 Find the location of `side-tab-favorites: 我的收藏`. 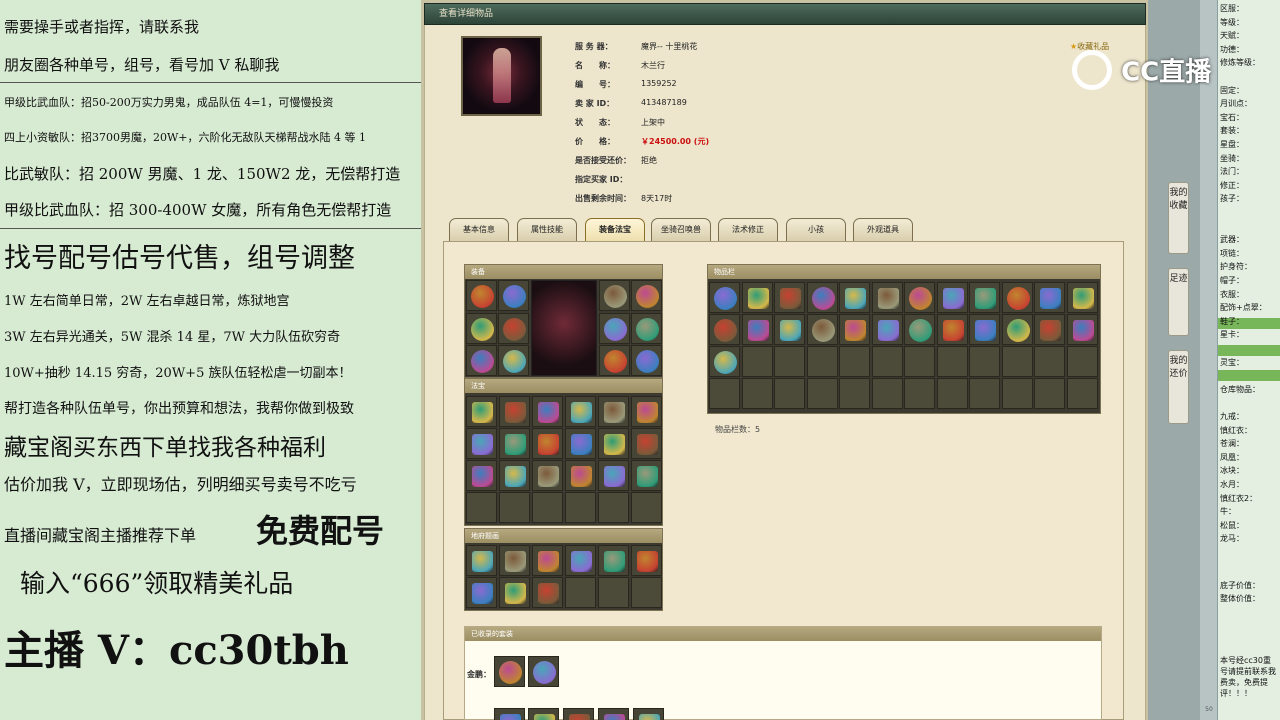

side-tab-favorites: 我的收藏 is located at coordinates (1178, 218).